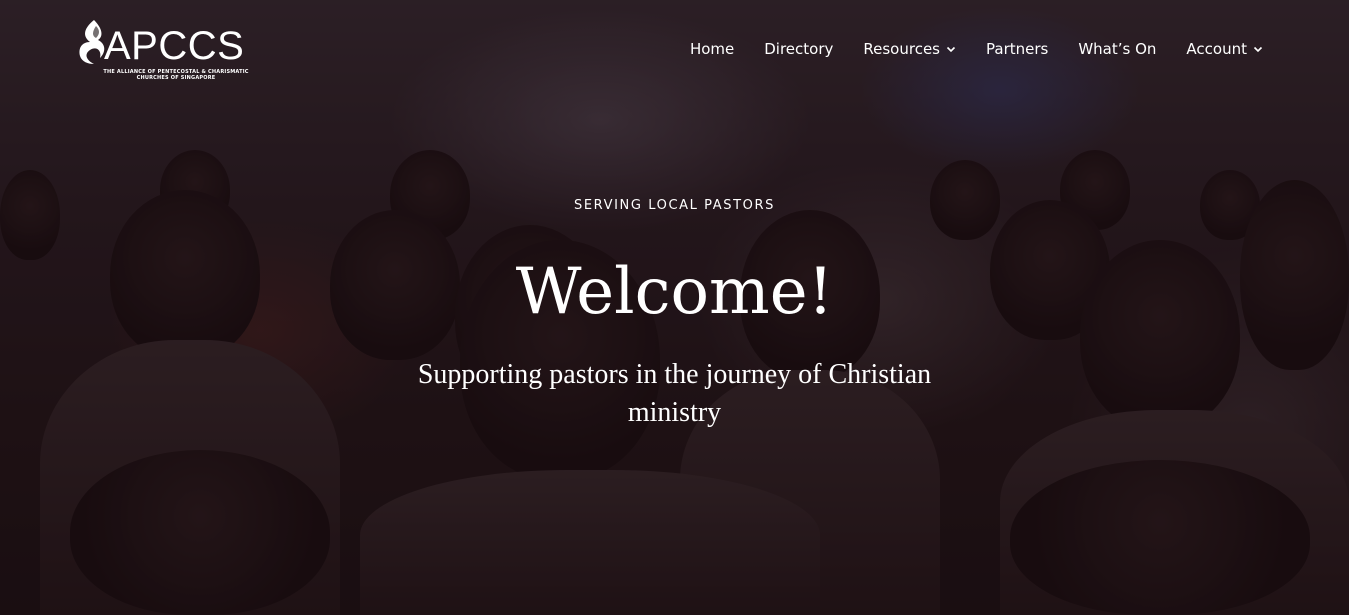 The width and height of the screenshot is (1349, 615). What do you see at coordinates (174, 46) in the screenshot?
I see `logo-wordmark: APCCS` at bounding box center [174, 46].